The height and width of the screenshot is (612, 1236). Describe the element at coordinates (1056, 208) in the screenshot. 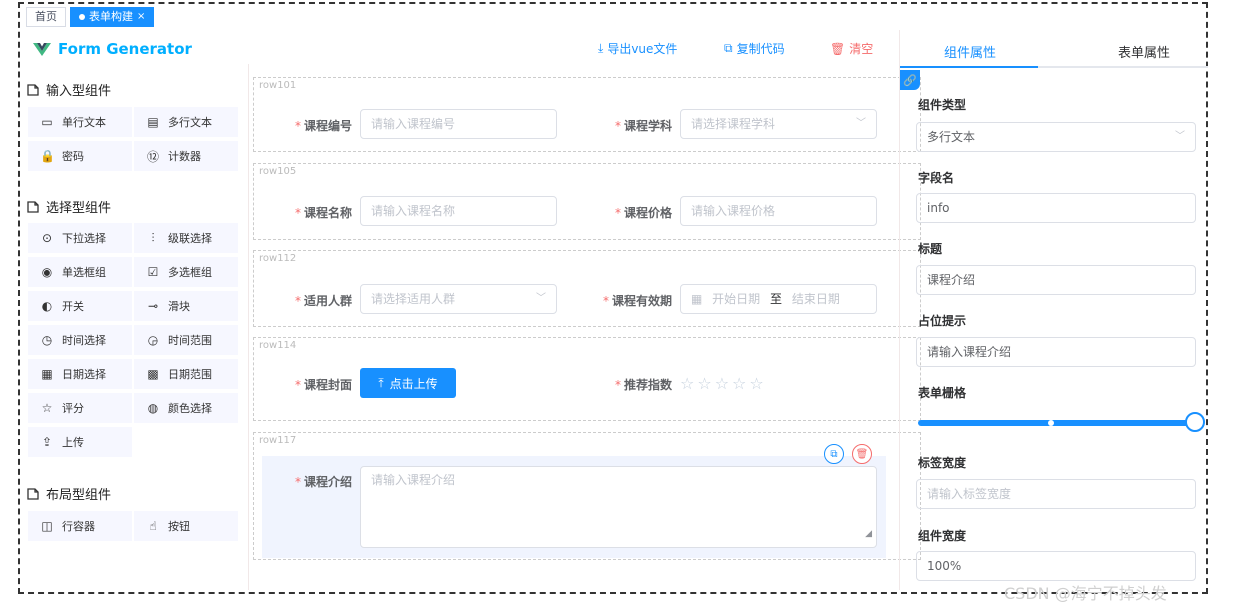

I see `field-name-input: info` at that location.